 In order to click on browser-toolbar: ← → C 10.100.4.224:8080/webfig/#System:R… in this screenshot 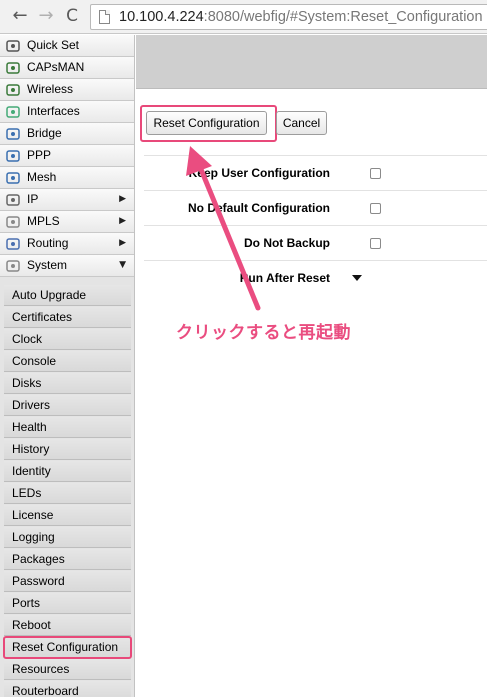, I will do `click(243, 17)`.